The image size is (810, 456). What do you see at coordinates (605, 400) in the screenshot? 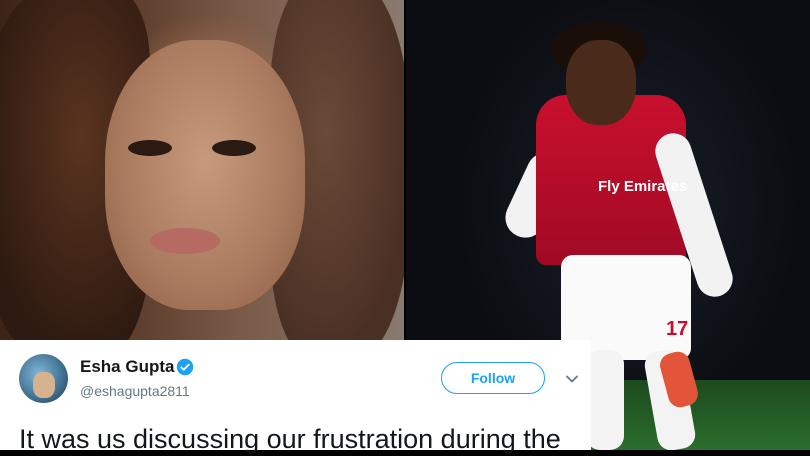
I see `photo-leg-left` at bounding box center [605, 400].